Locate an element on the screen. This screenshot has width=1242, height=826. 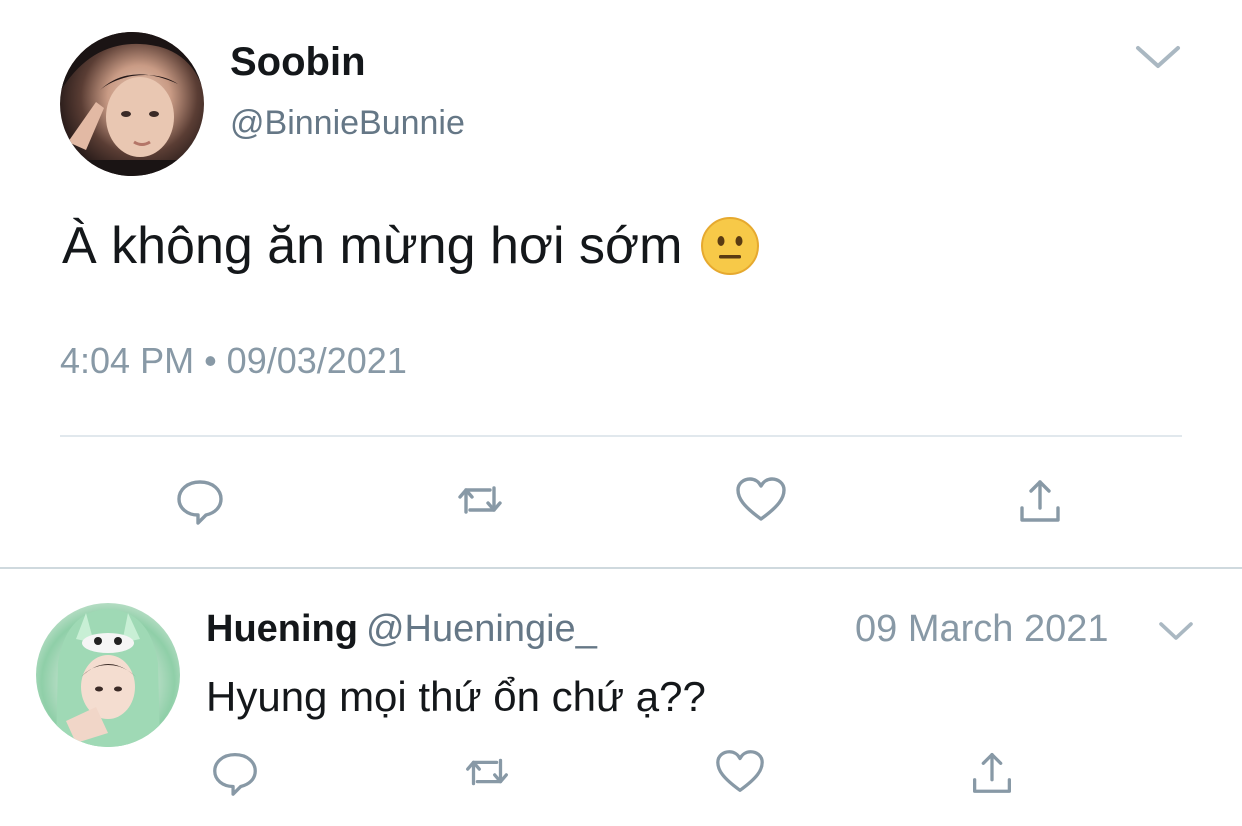
reply-author: Huening @Hueningie_ is located at coordinates (401, 629).